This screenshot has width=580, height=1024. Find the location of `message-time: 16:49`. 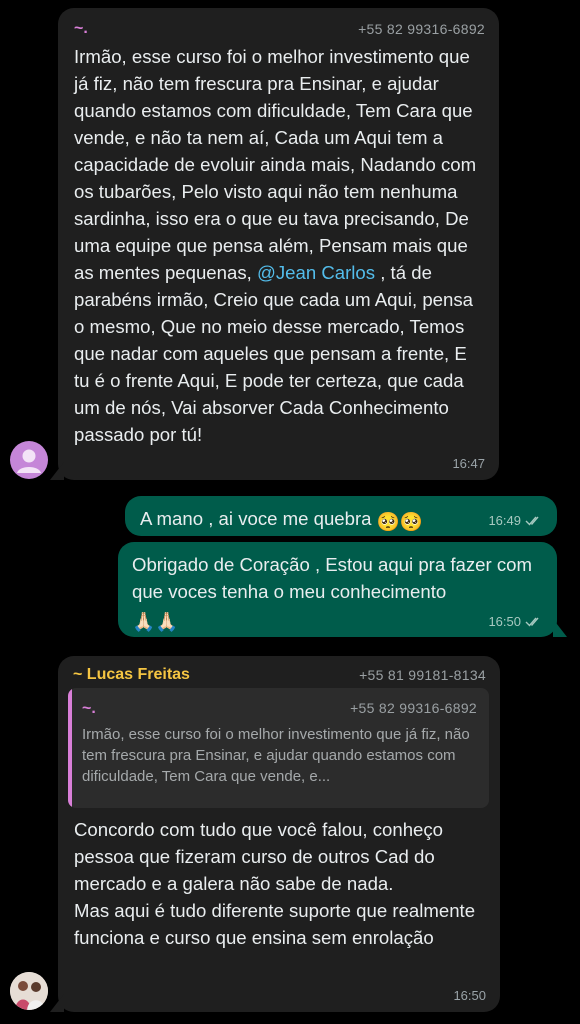

message-time: 16:49 is located at coordinates (504, 520).